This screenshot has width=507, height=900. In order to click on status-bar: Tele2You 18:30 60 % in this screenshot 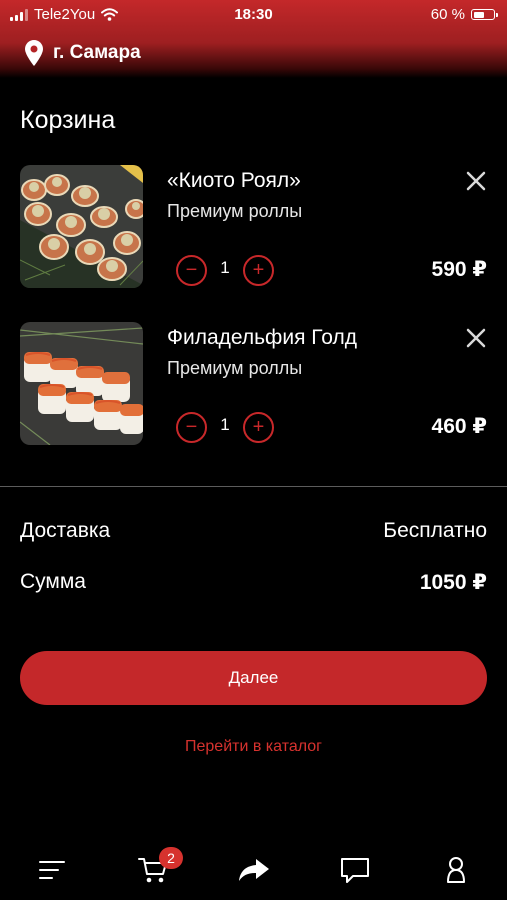, I will do `click(253, 15)`.